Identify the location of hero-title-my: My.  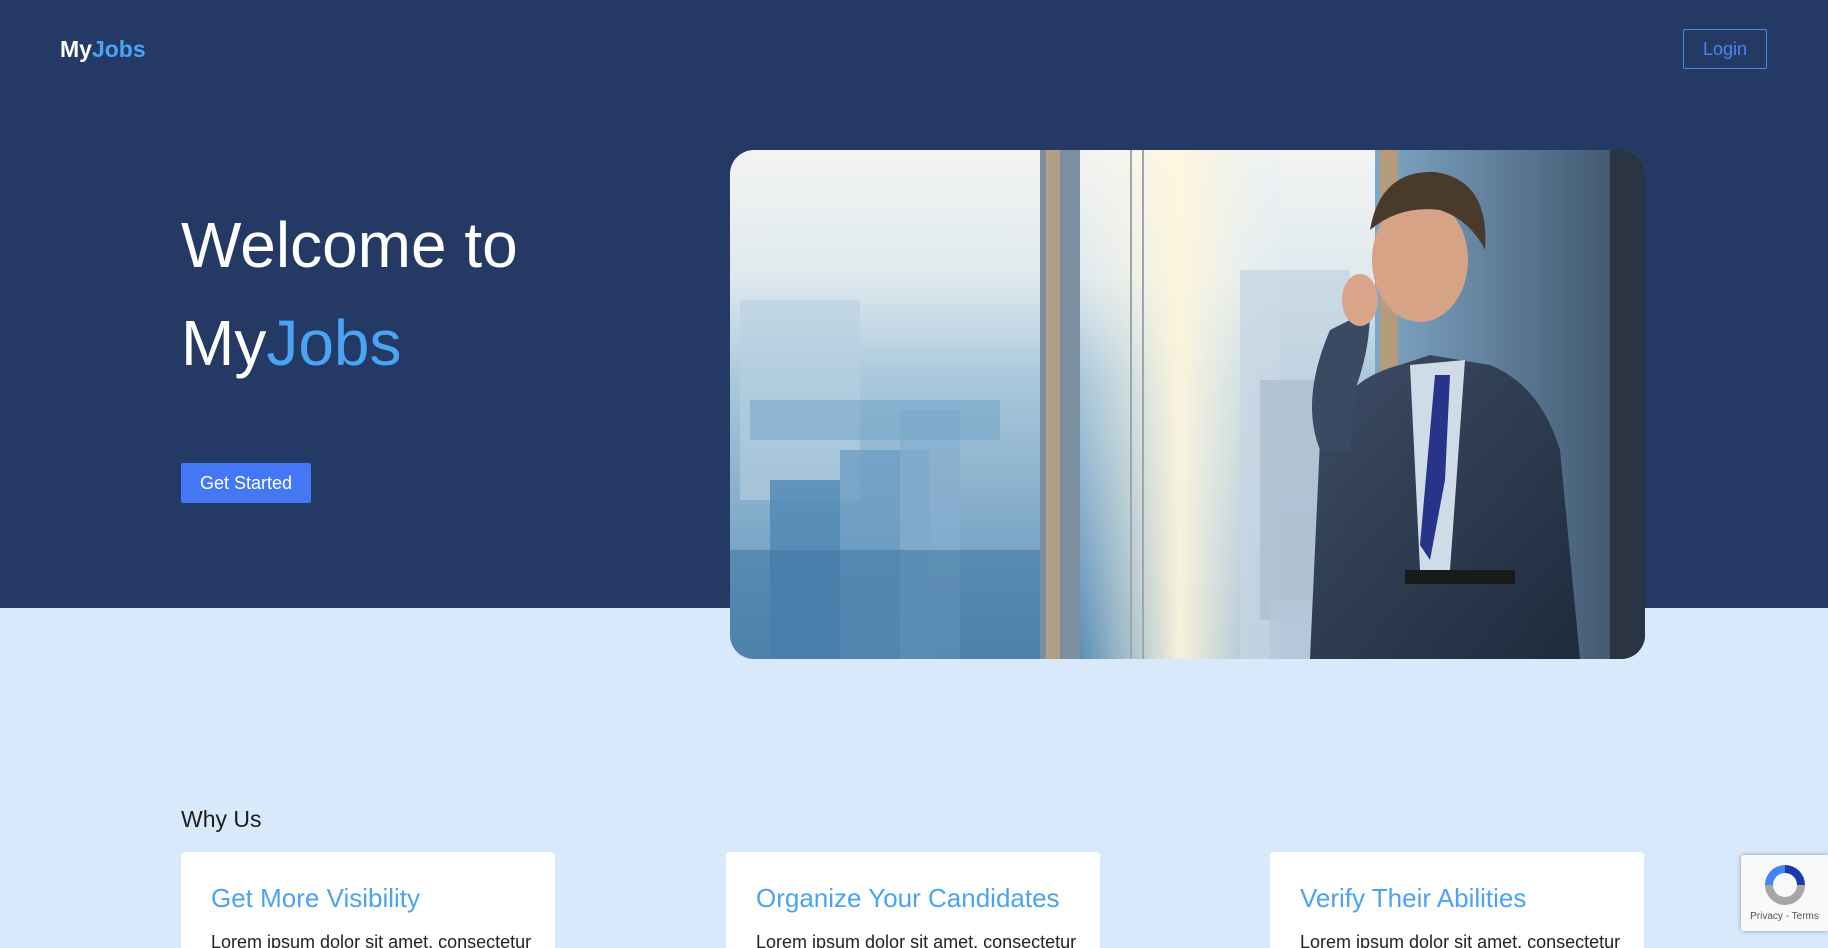
(224, 343).